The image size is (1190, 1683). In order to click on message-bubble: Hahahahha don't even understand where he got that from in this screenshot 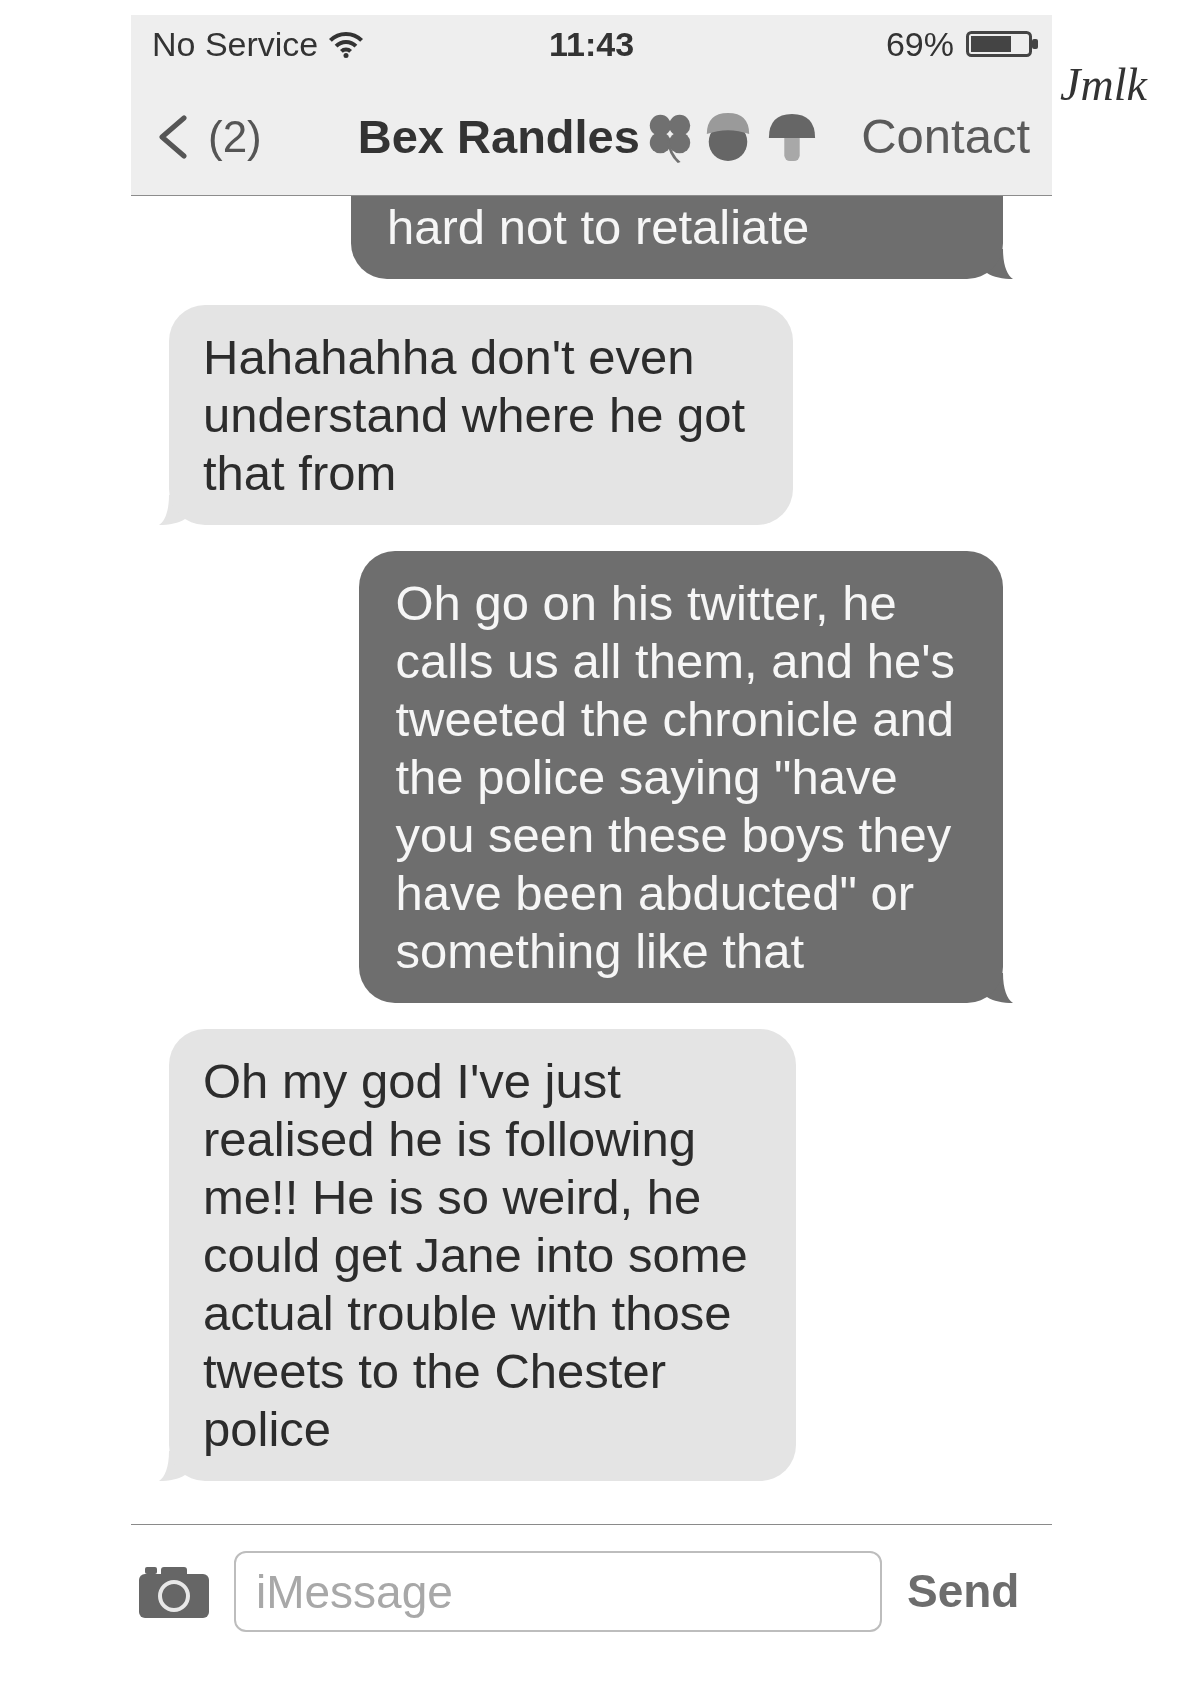, I will do `click(481, 415)`.